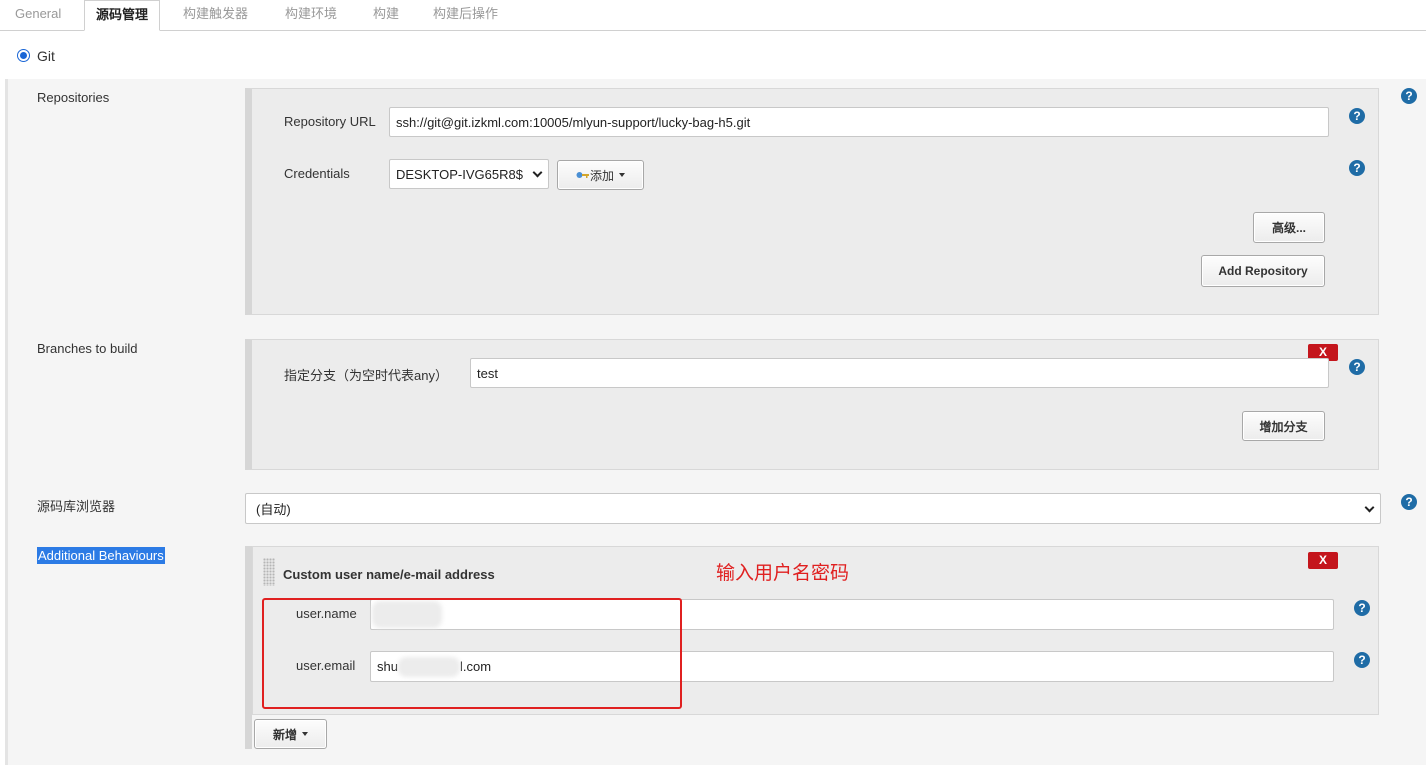 The height and width of the screenshot is (780, 1426). What do you see at coordinates (87, 348) in the screenshot?
I see `branches-label: Branches to build` at bounding box center [87, 348].